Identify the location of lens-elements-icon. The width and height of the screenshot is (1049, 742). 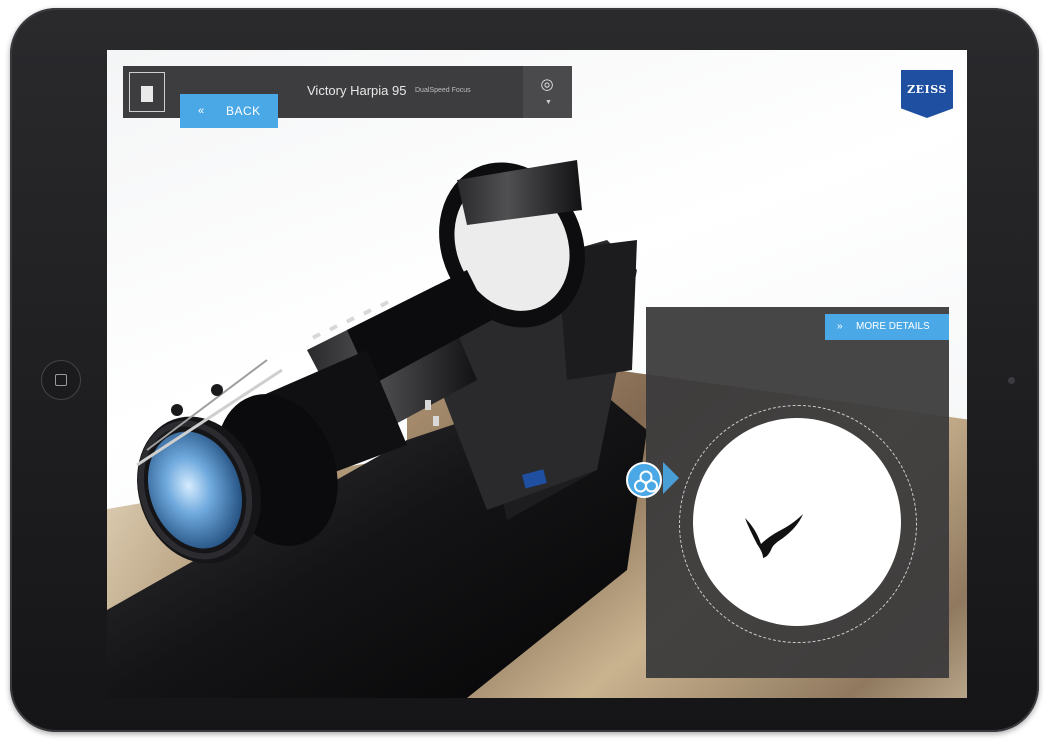
(646, 481).